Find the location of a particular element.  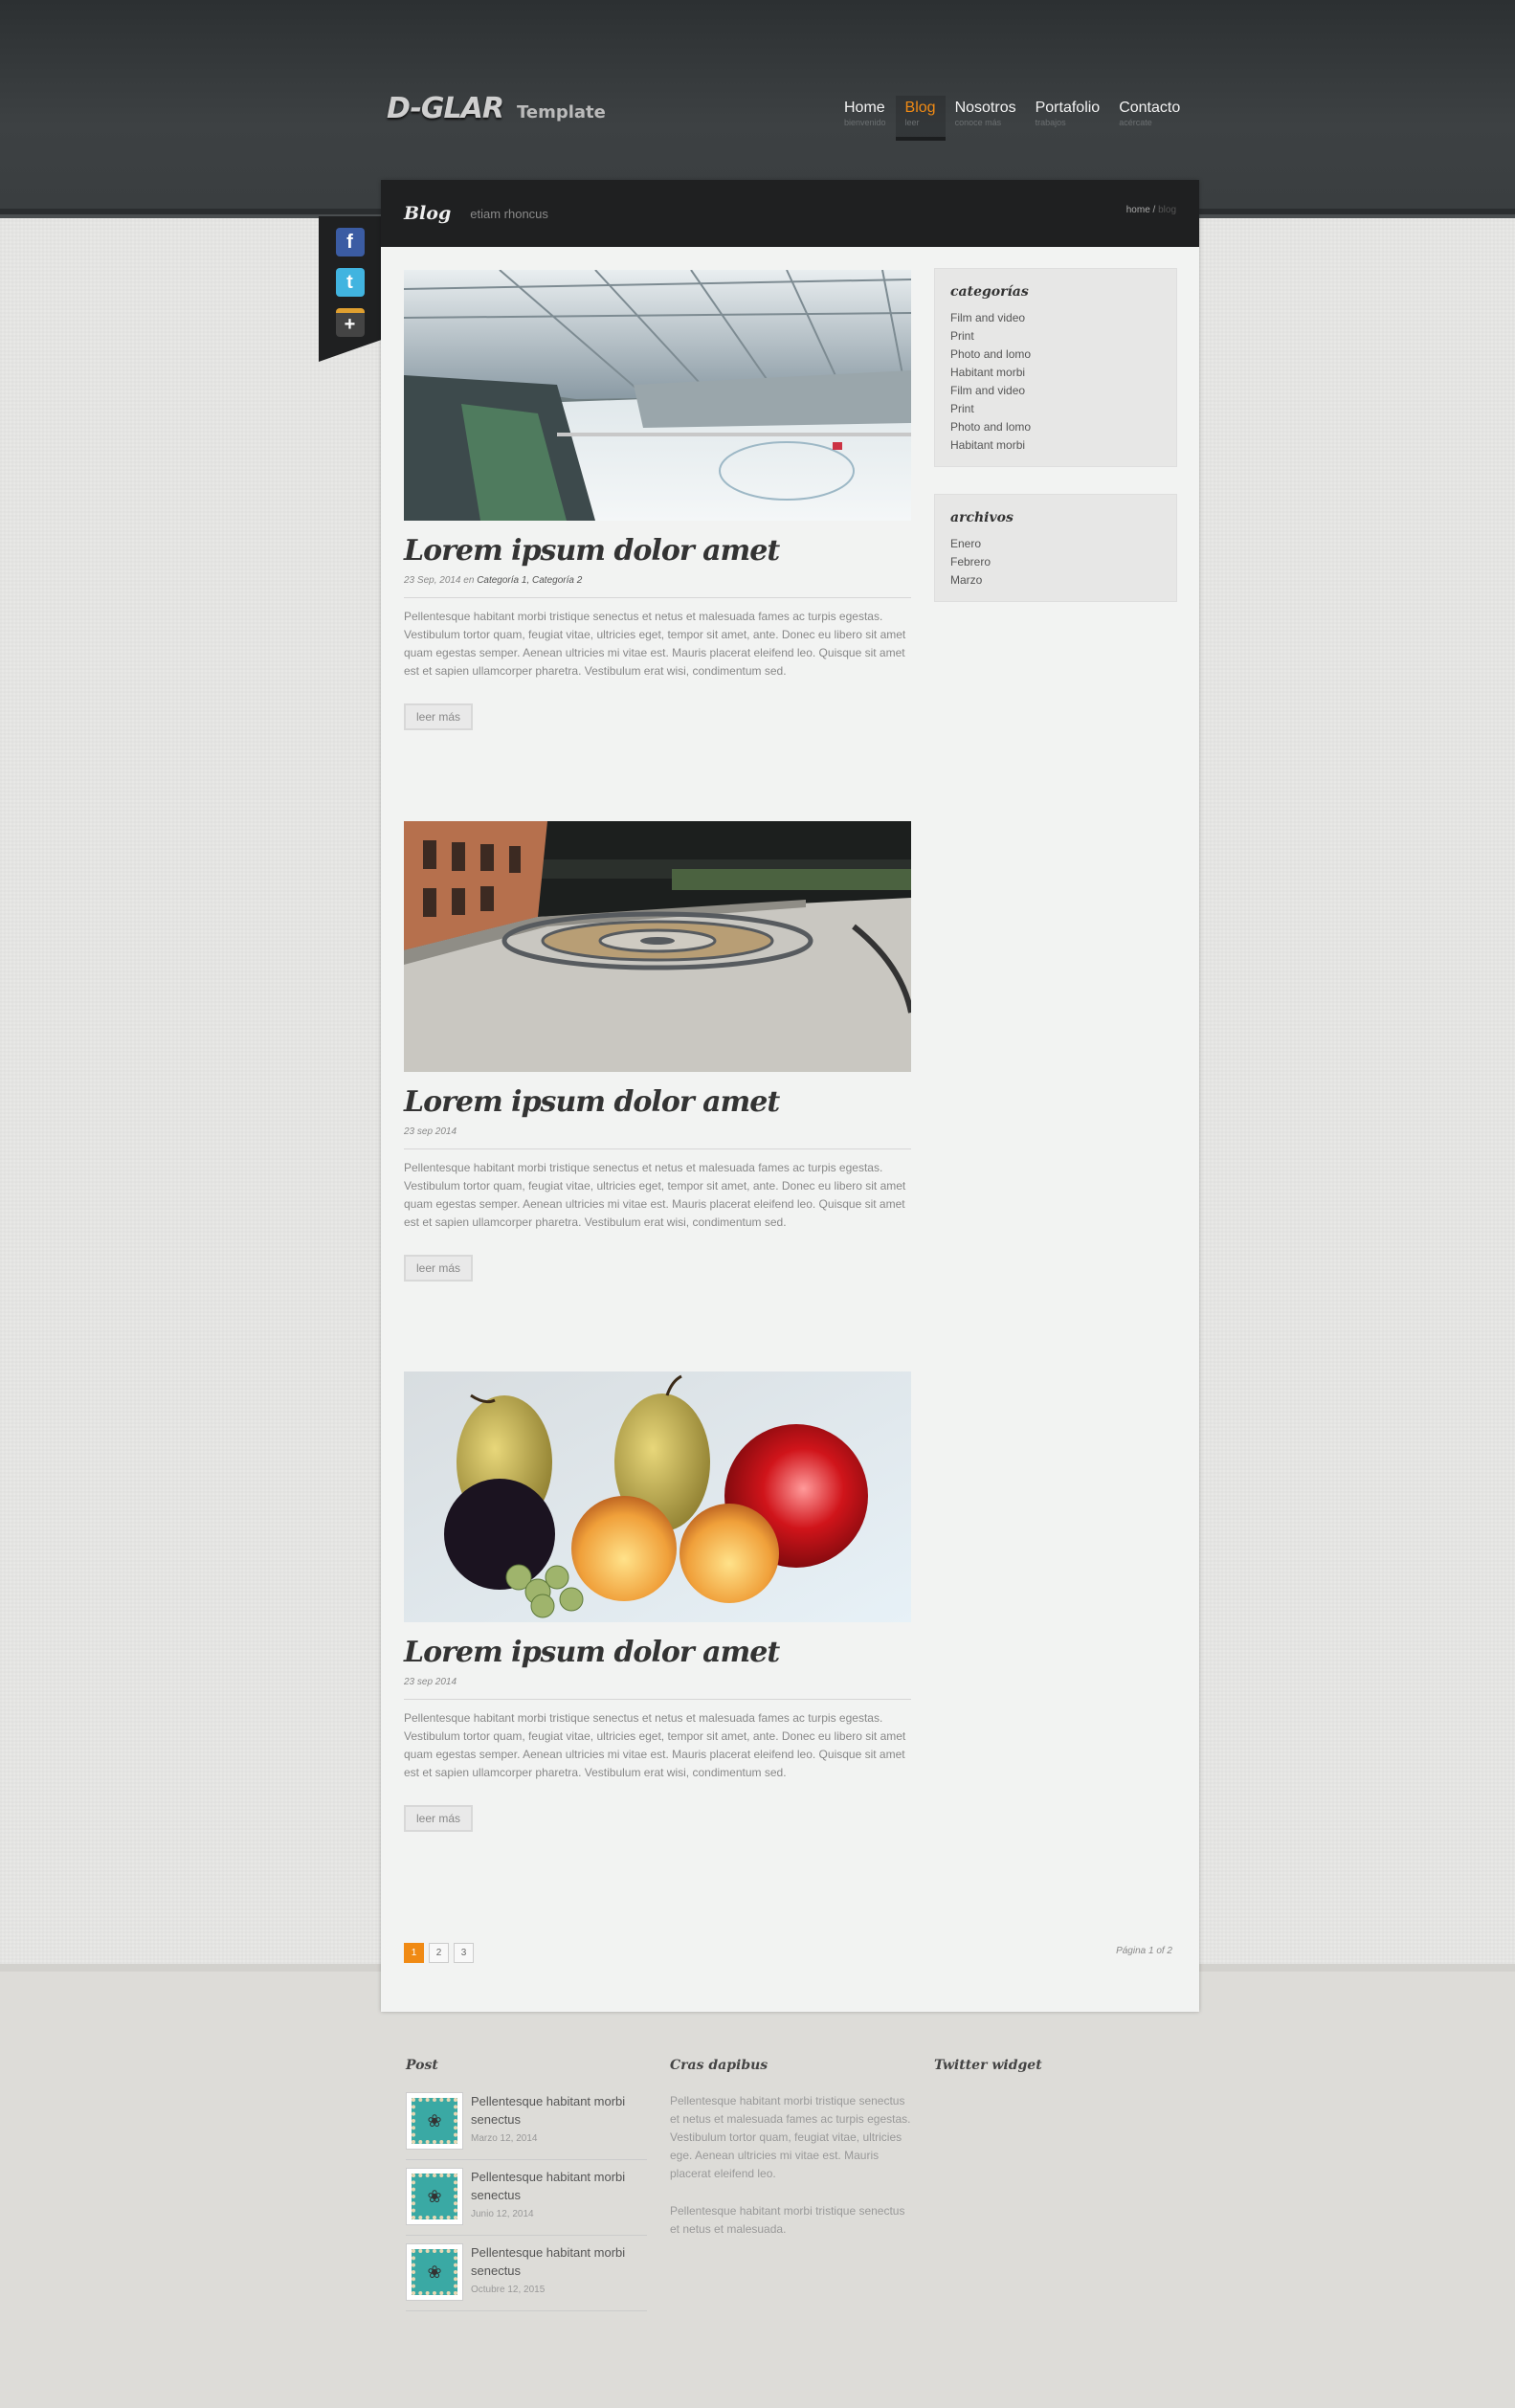

footer-title: Cras dapibus is located at coordinates (719, 2065).